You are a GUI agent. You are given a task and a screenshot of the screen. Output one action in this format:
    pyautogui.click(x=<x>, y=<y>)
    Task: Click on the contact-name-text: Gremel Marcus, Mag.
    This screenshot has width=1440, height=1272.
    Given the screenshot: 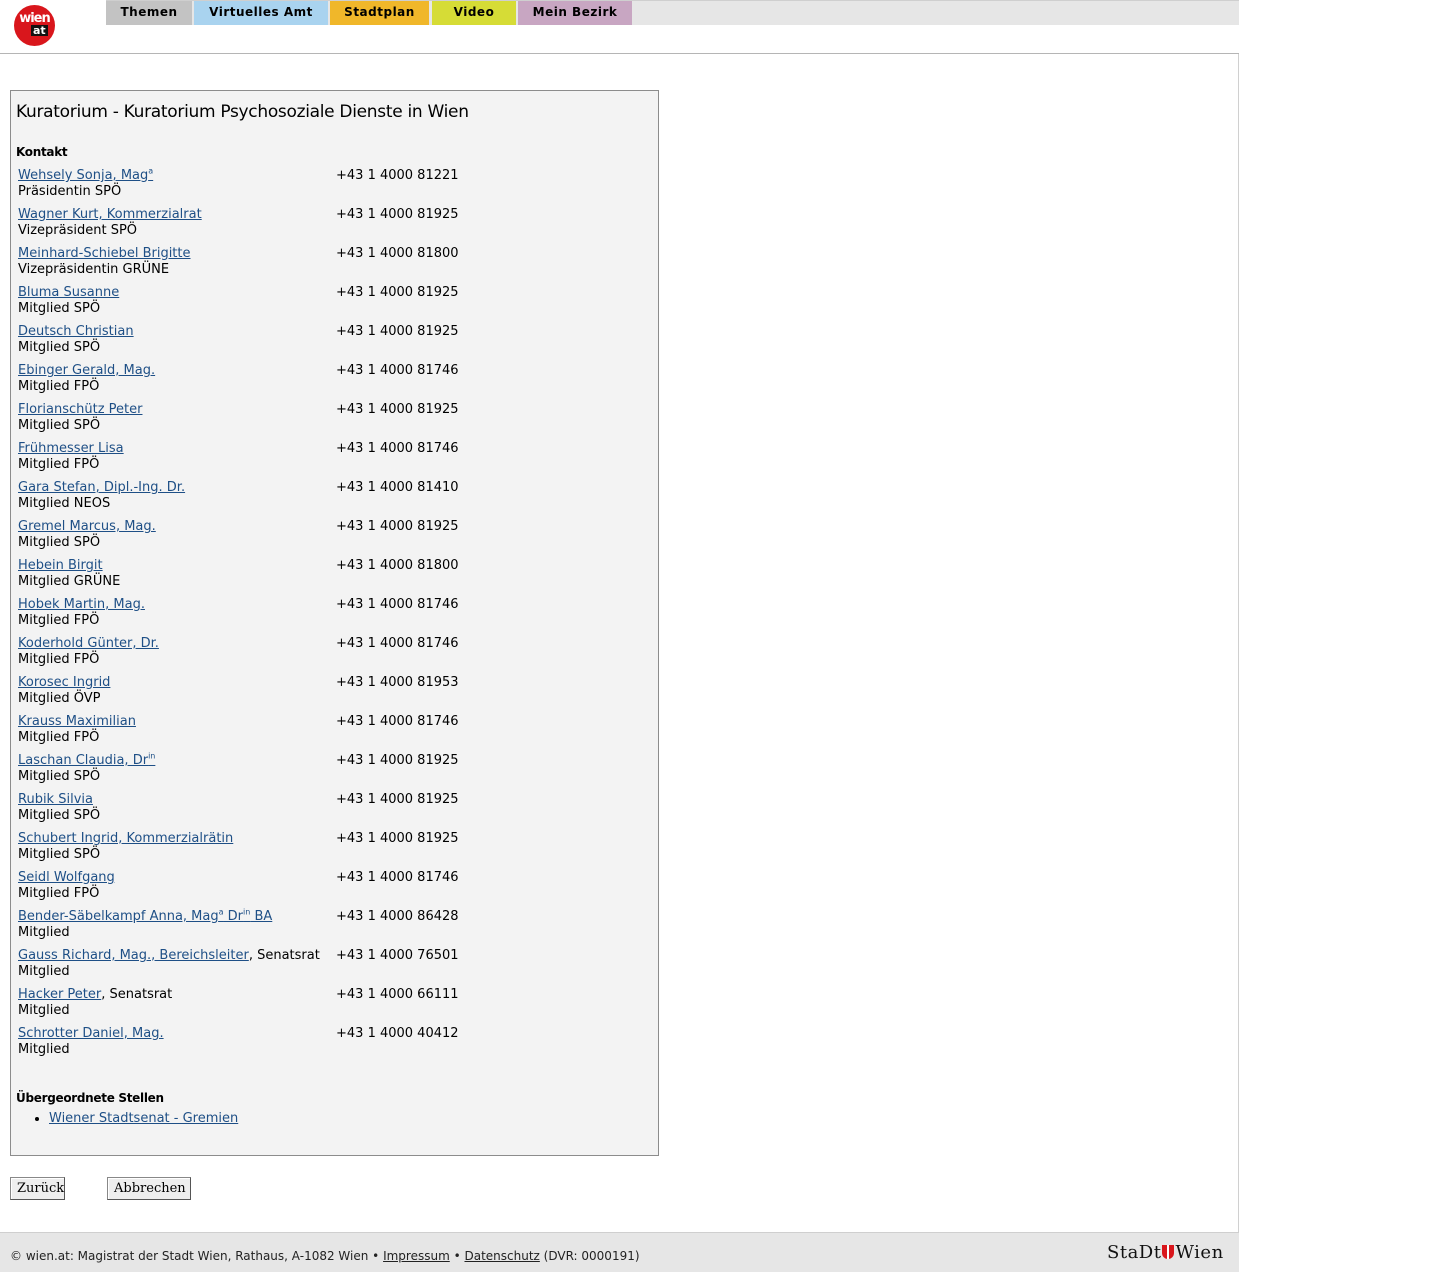 What is the action you would take?
    pyautogui.click(x=87, y=526)
    